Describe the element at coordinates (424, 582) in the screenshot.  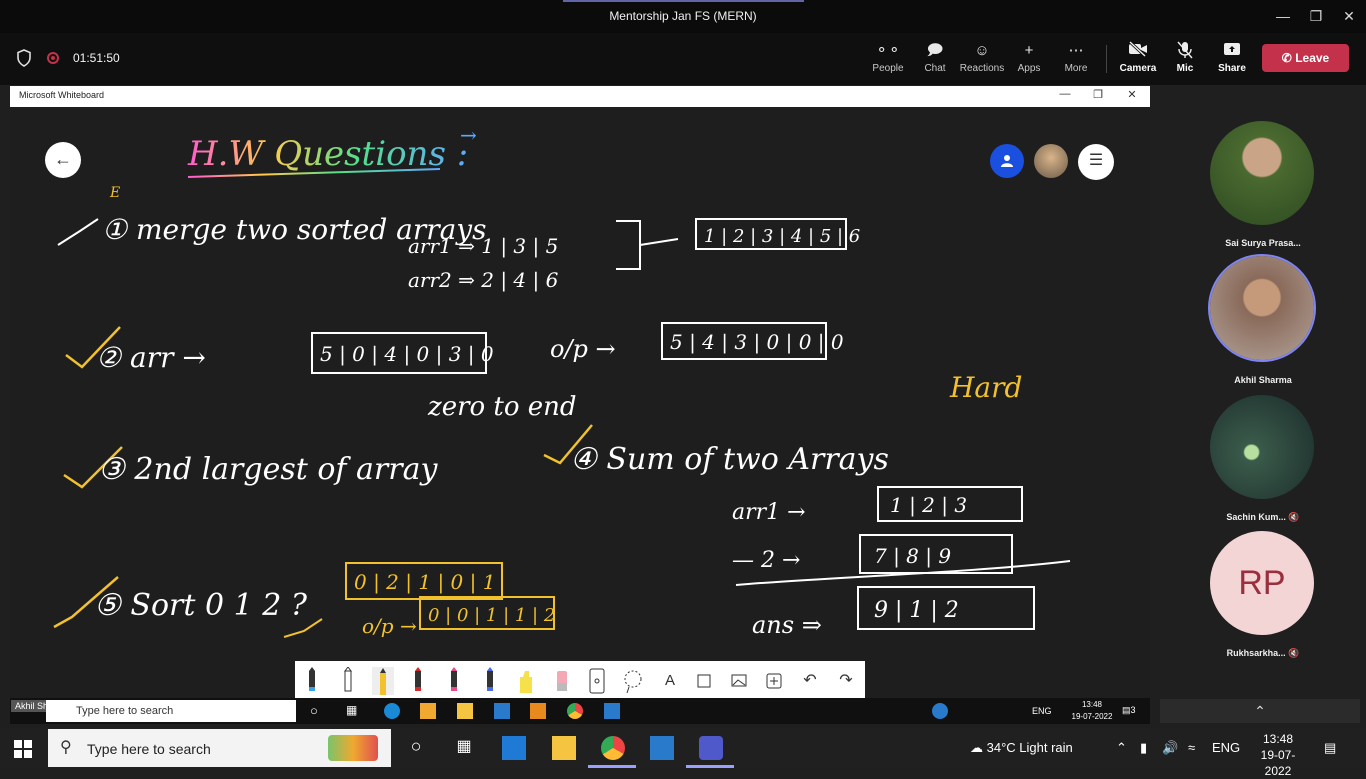
I see `ink-q5-input: 0 | 2 | 1 | 0 | 1` at that location.